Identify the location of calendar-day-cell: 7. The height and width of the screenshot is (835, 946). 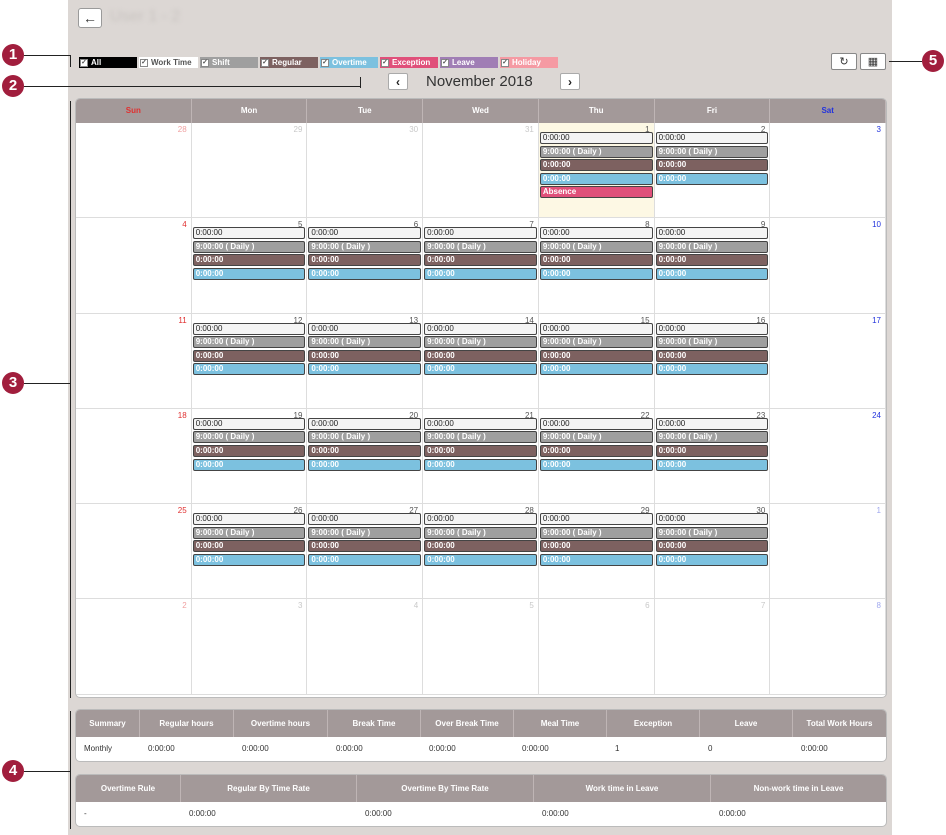
(712, 647).